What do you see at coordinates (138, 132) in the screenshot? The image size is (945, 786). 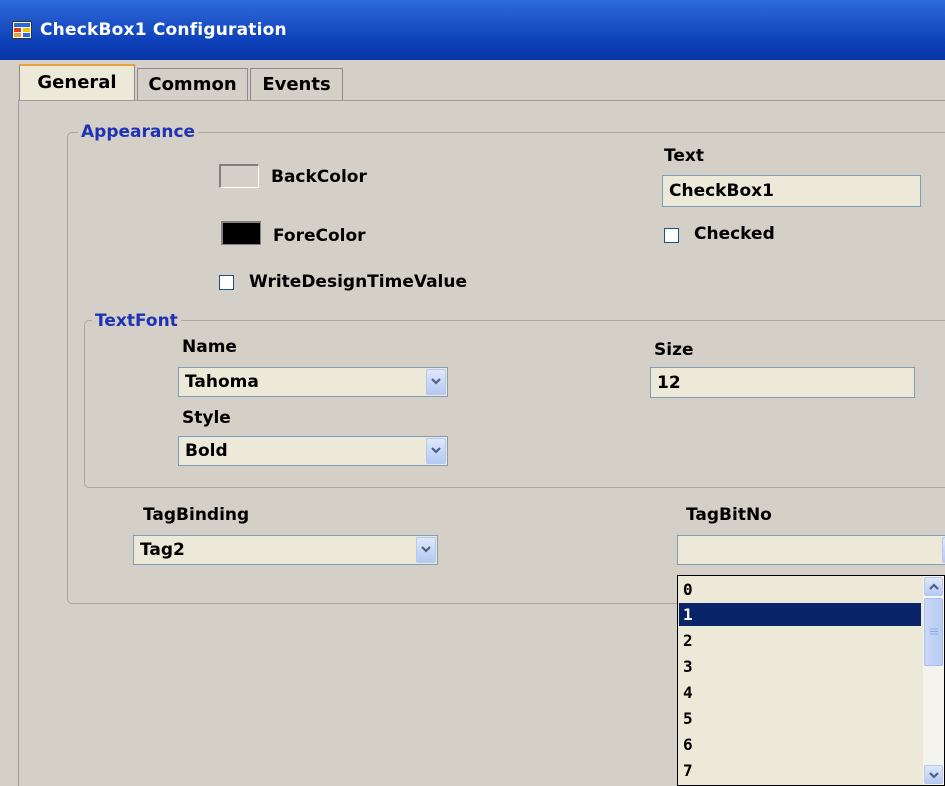 I see `appearance-legend: Appearance` at bounding box center [138, 132].